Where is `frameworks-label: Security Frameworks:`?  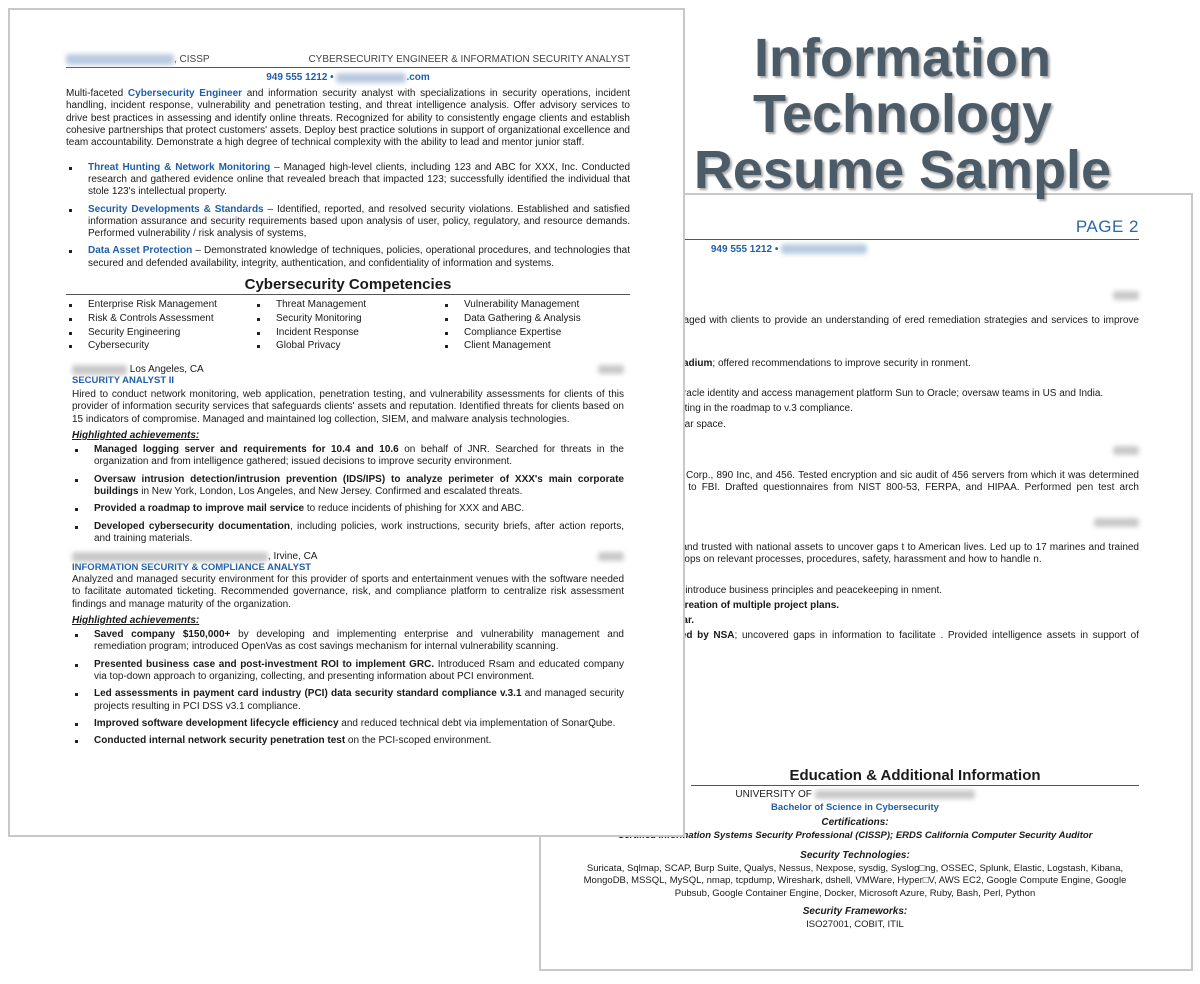 frameworks-label: Security Frameworks: is located at coordinates (855, 911).